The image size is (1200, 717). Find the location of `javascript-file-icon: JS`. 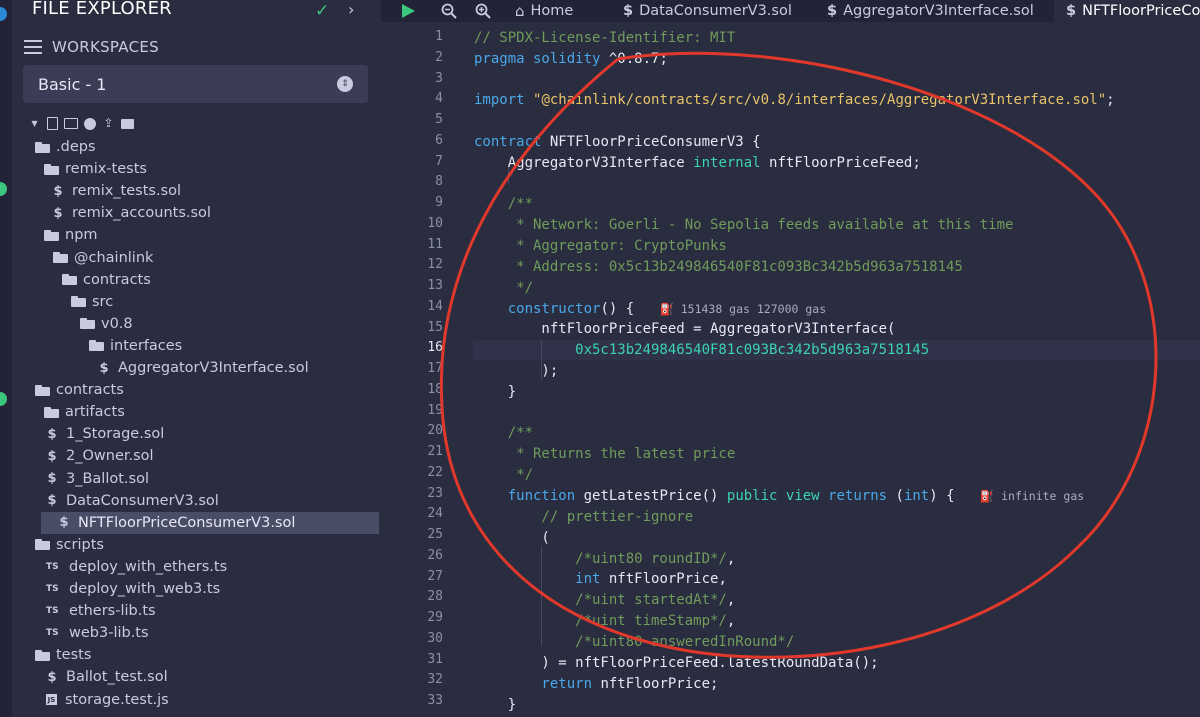

javascript-file-icon: JS is located at coordinates (51, 699).